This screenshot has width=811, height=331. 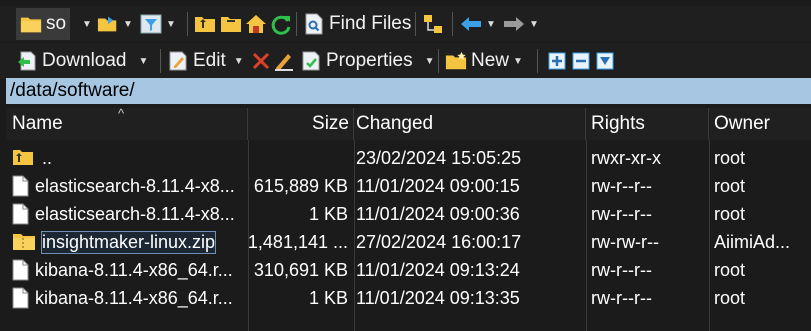 What do you see at coordinates (231, 24) in the screenshot?
I see `root-directory-button` at bounding box center [231, 24].